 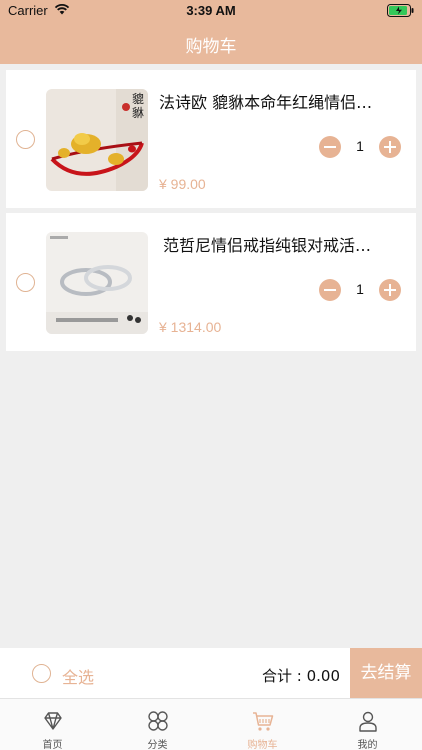 What do you see at coordinates (157, 745) in the screenshot?
I see `tab-label: 分类` at bounding box center [157, 745].